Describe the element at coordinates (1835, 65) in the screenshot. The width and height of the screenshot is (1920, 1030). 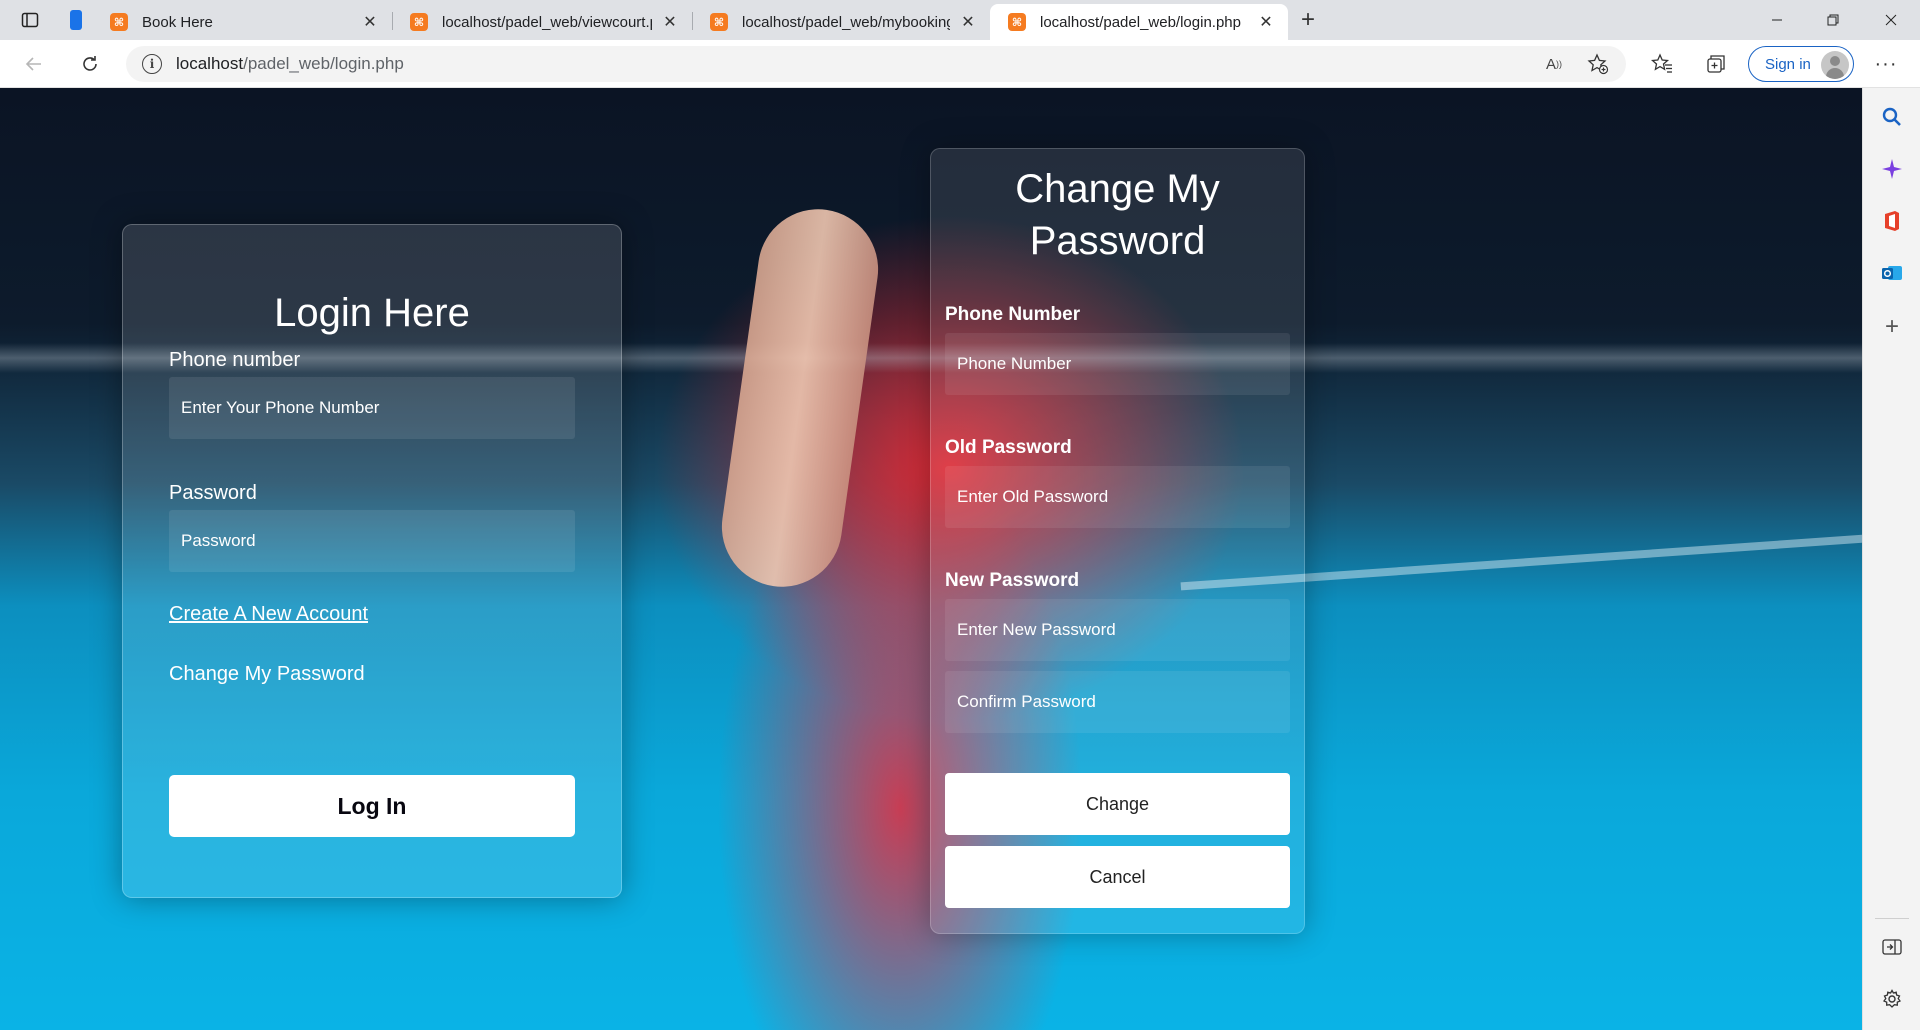
I see `avatar` at that location.